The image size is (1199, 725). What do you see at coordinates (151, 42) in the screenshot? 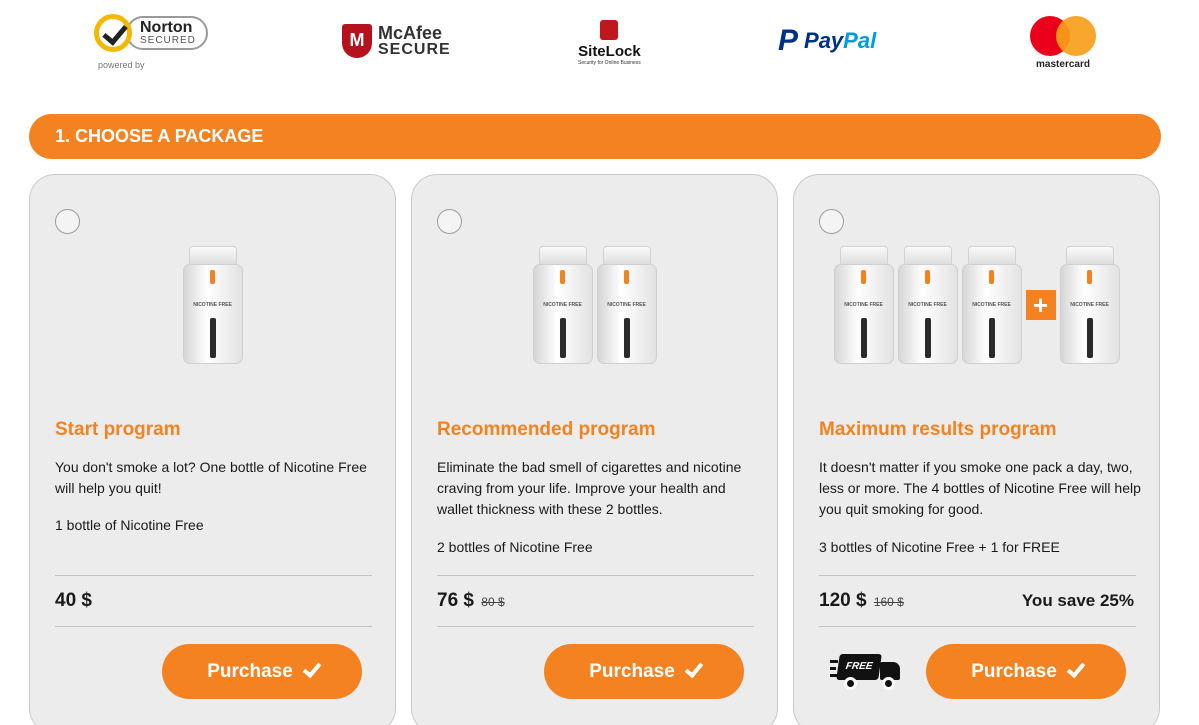
I see `norton-secured-badge: Norton SECURED powered by` at bounding box center [151, 42].